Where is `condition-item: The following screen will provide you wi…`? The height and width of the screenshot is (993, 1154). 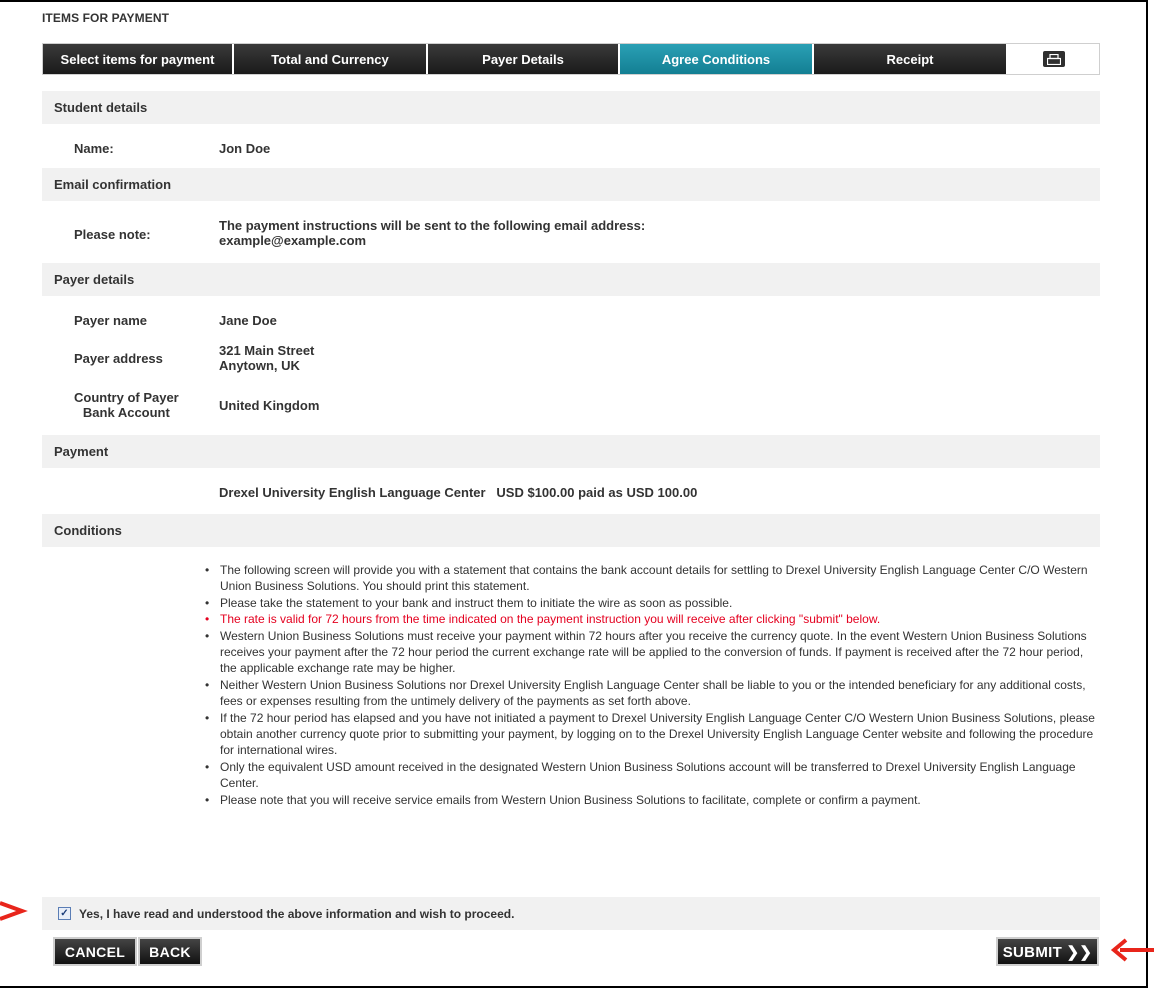
condition-item: The following screen will provide you wi… is located at coordinates (650, 578).